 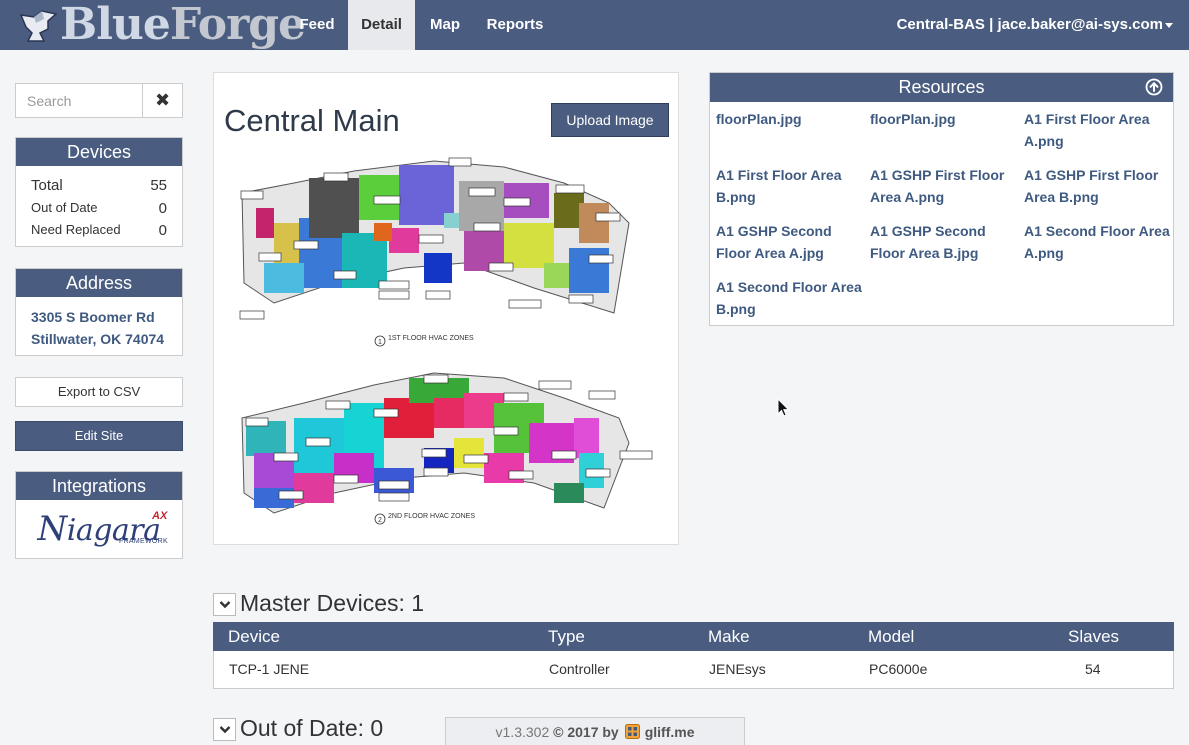 What do you see at coordinates (943, 186) in the screenshot?
I see `resource-file-link: A1 GSHP First Floor Area A.png` at bounding box center [943, 186].